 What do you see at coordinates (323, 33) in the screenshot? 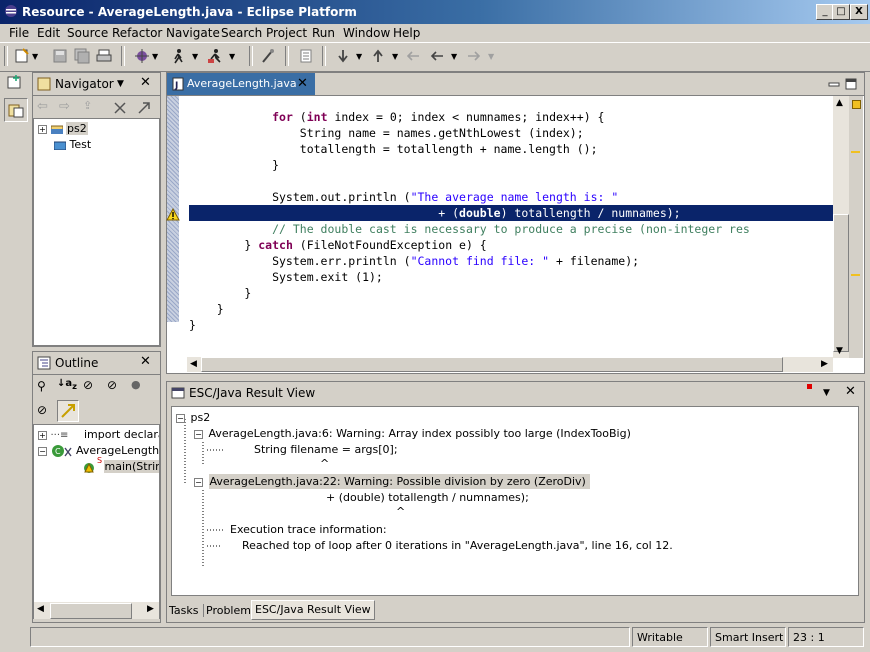
I see `menu-run: Run` at bounding box center [323, 33].